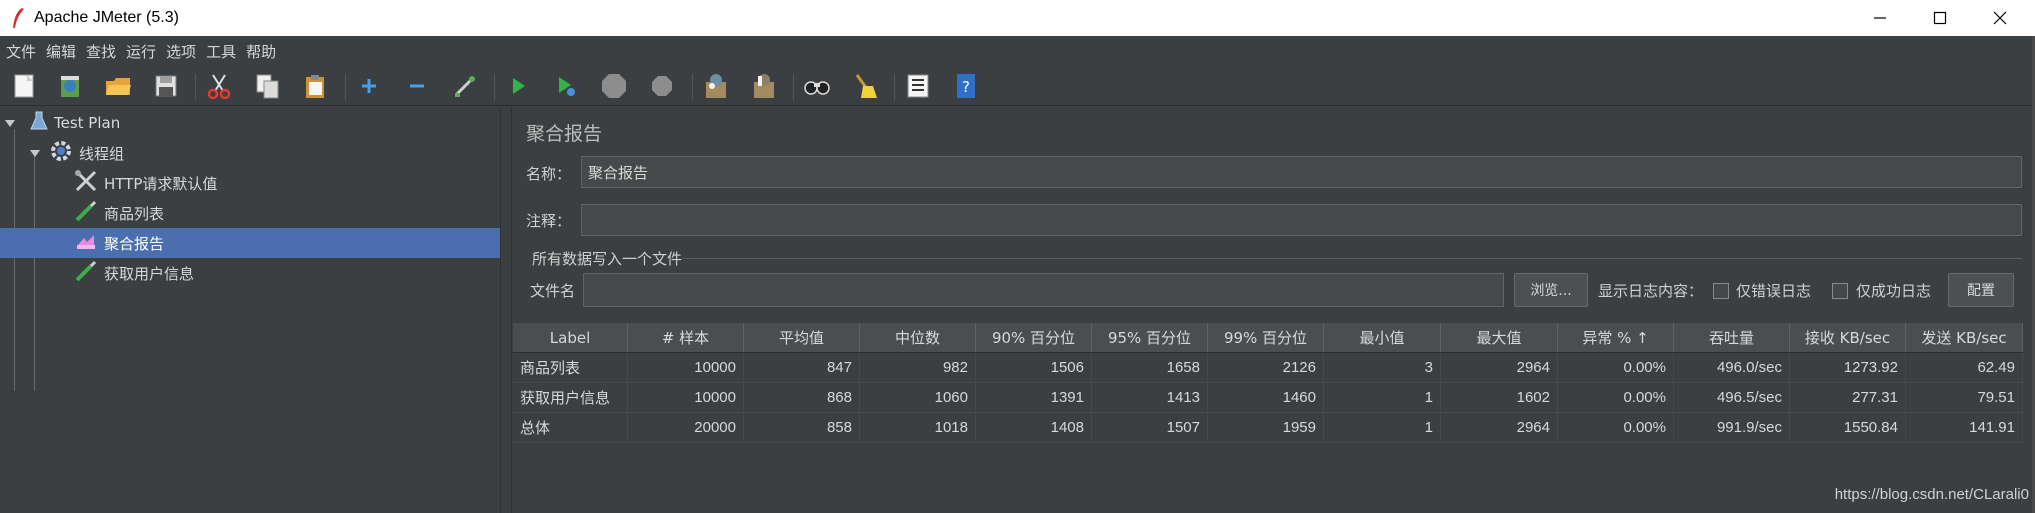  Describe the element at coordinates (506, 310) in the screenshot. I see `panel-splitter` at that location.